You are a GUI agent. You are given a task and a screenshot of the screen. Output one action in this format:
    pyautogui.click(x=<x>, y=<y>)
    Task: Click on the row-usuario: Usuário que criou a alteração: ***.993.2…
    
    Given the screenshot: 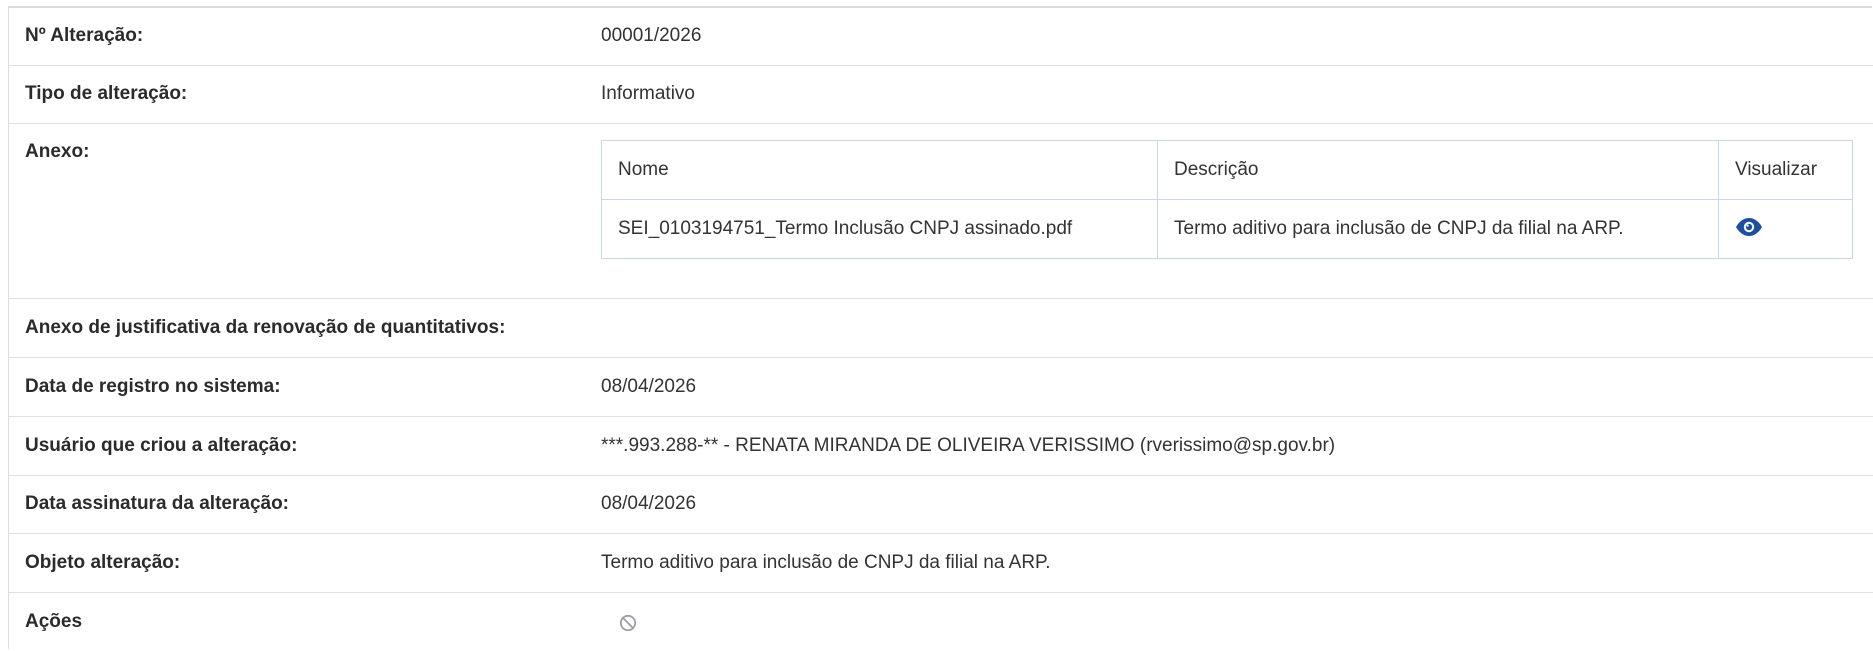 What is the action you would take?
    pyautogui.click(x=941, y=446)
    